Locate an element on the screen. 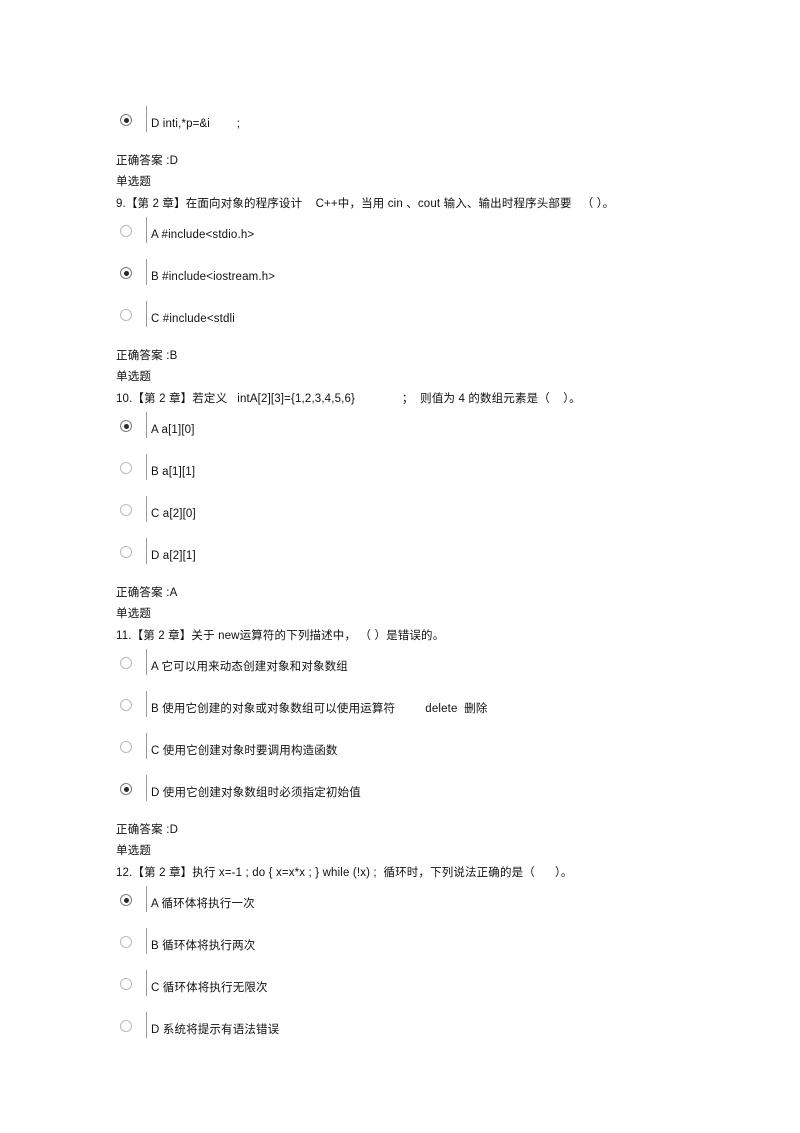 Image resolution: width=800 pixels, height=1133 pixels. option-row: C 使用它创建对象时要调用构造函数 is located at coordinates (446, 752).